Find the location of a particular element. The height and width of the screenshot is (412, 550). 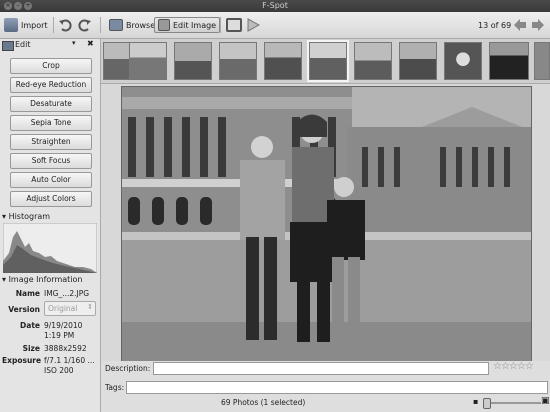

tags-label: Tags: is located at coordinates (115, 387).